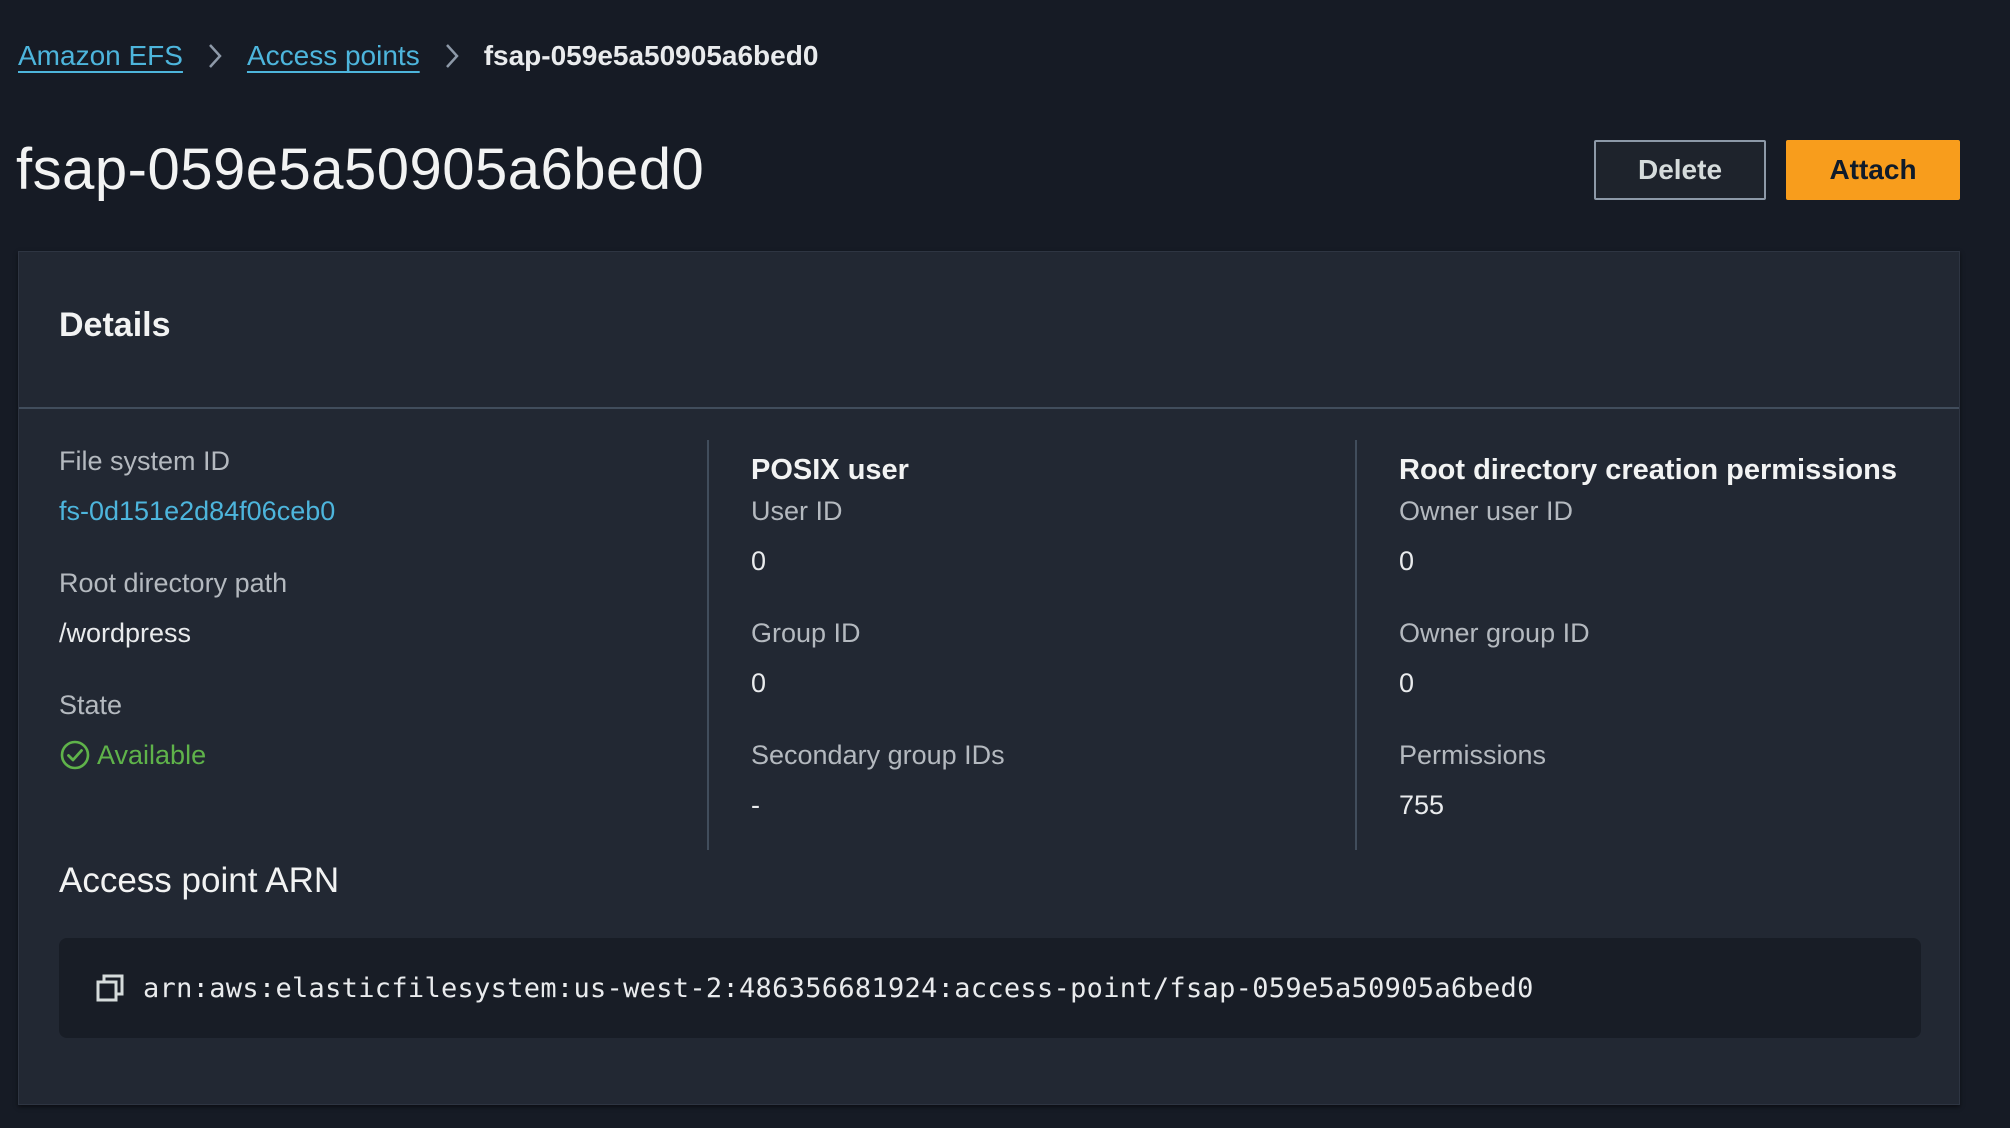 This screenshot has width=2010, height=1128. What do you see at coordinates (145, 461) in the screenshot?
I see `file-system-id-label: File system ID` at bounding box center [145, 461].